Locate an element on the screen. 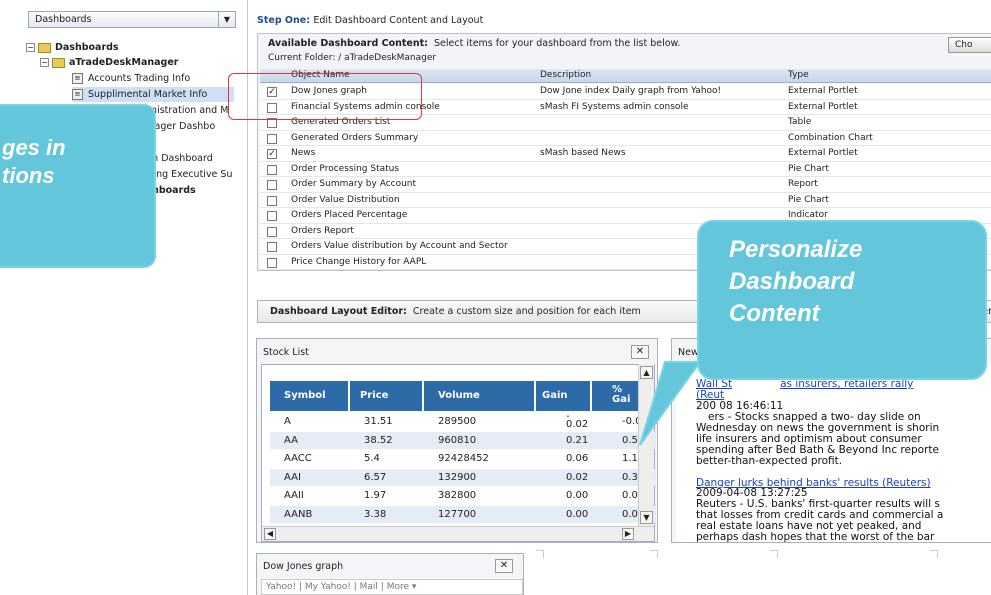 The height and width of the screenshot is (595, 991). dashboard-dropdown-value: Dashboards is located at coordinates (63, 19).